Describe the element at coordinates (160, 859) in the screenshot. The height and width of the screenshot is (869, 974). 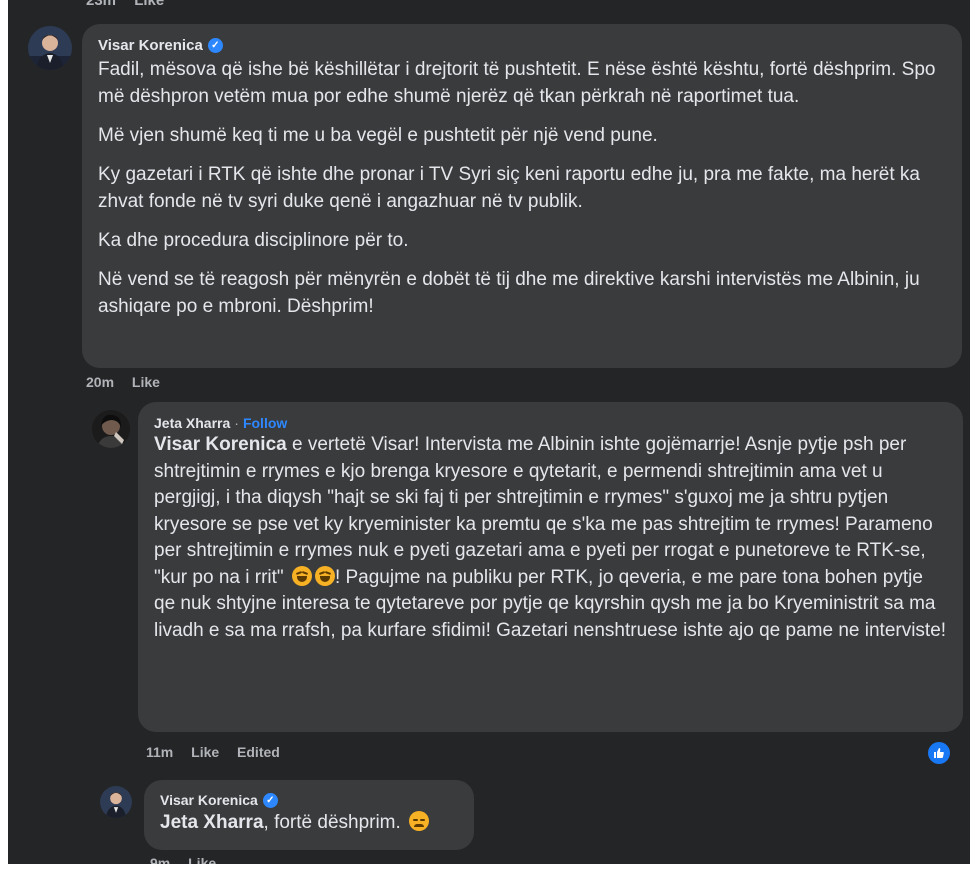
I see `timestamp: 9m` at that location.